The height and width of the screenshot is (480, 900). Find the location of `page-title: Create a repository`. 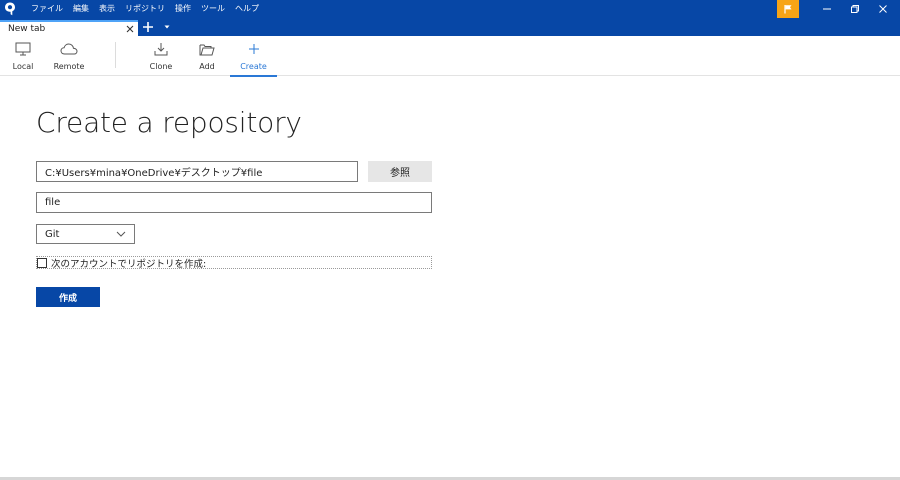

page-title: Create a repository is located at coordinates (169, 122).